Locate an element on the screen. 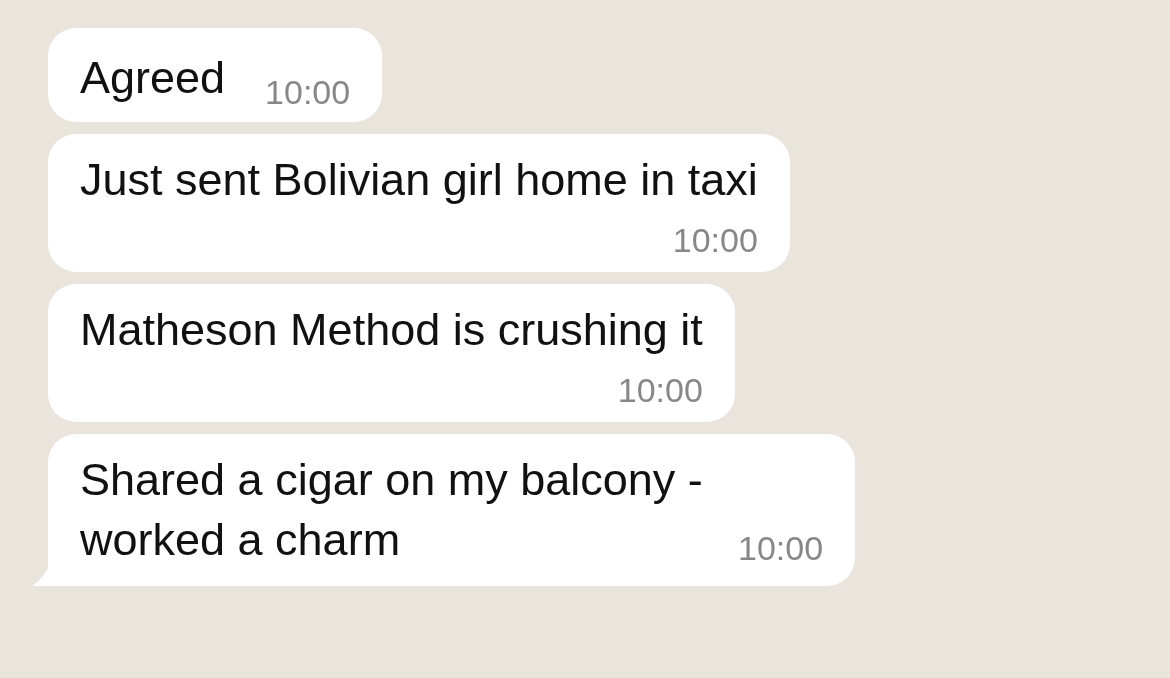 The image size is (1170, 678). message-text: Shared a cigar on my balcony - worked a charm is located at coordinates (392, 510).